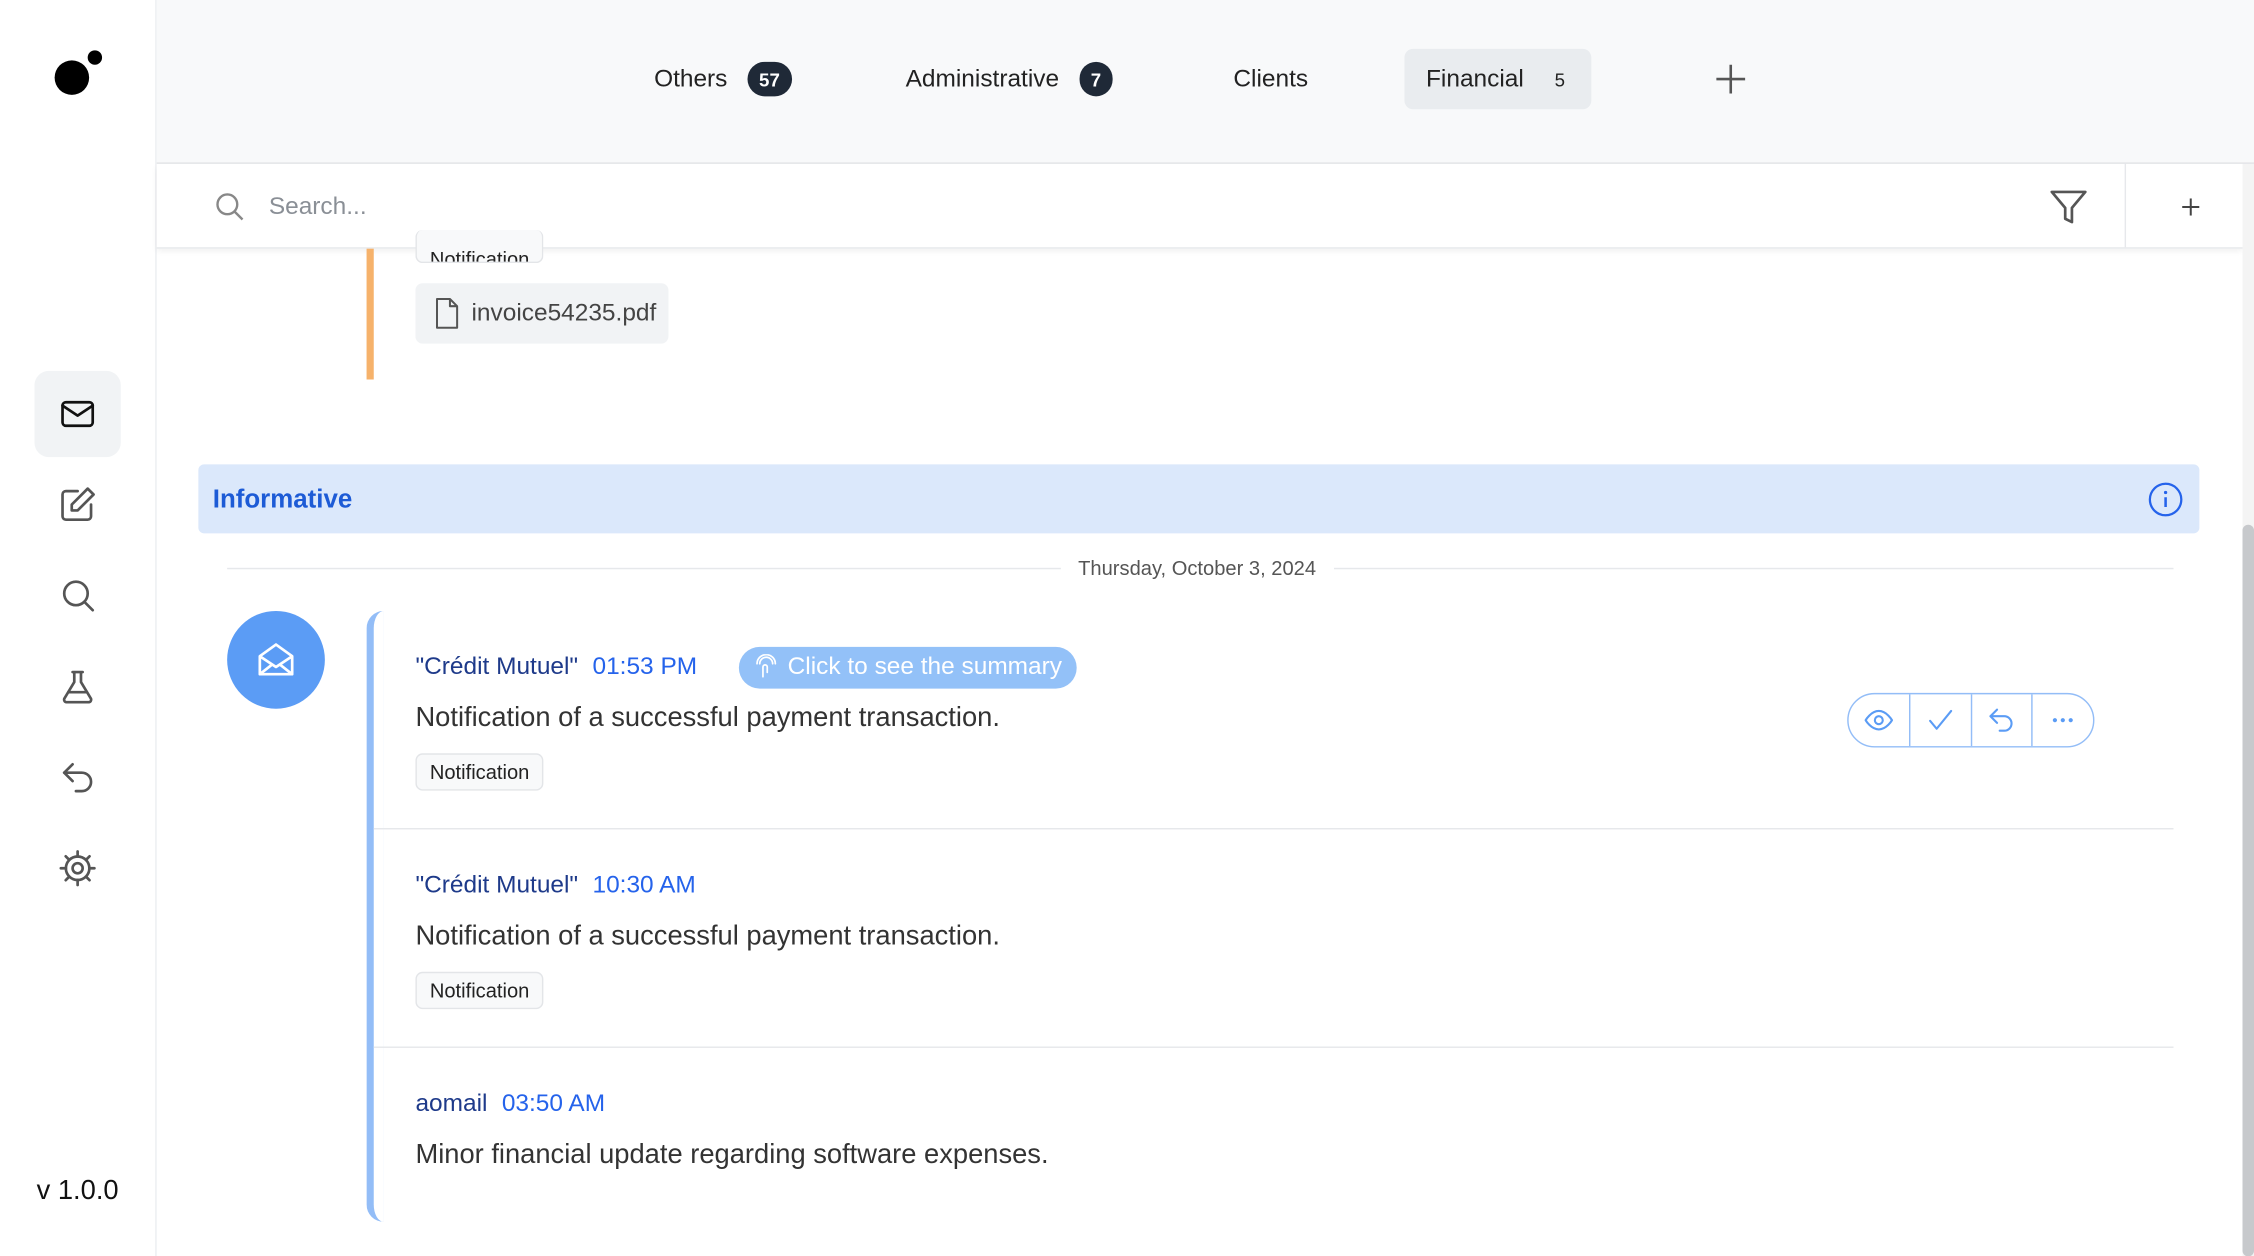 This screenshot has width=2254, height=1256. Describe the element at coordinates (1197, 568) in the screenshot. I see `date-divider: Thursday, October 3, 2024` at that location.